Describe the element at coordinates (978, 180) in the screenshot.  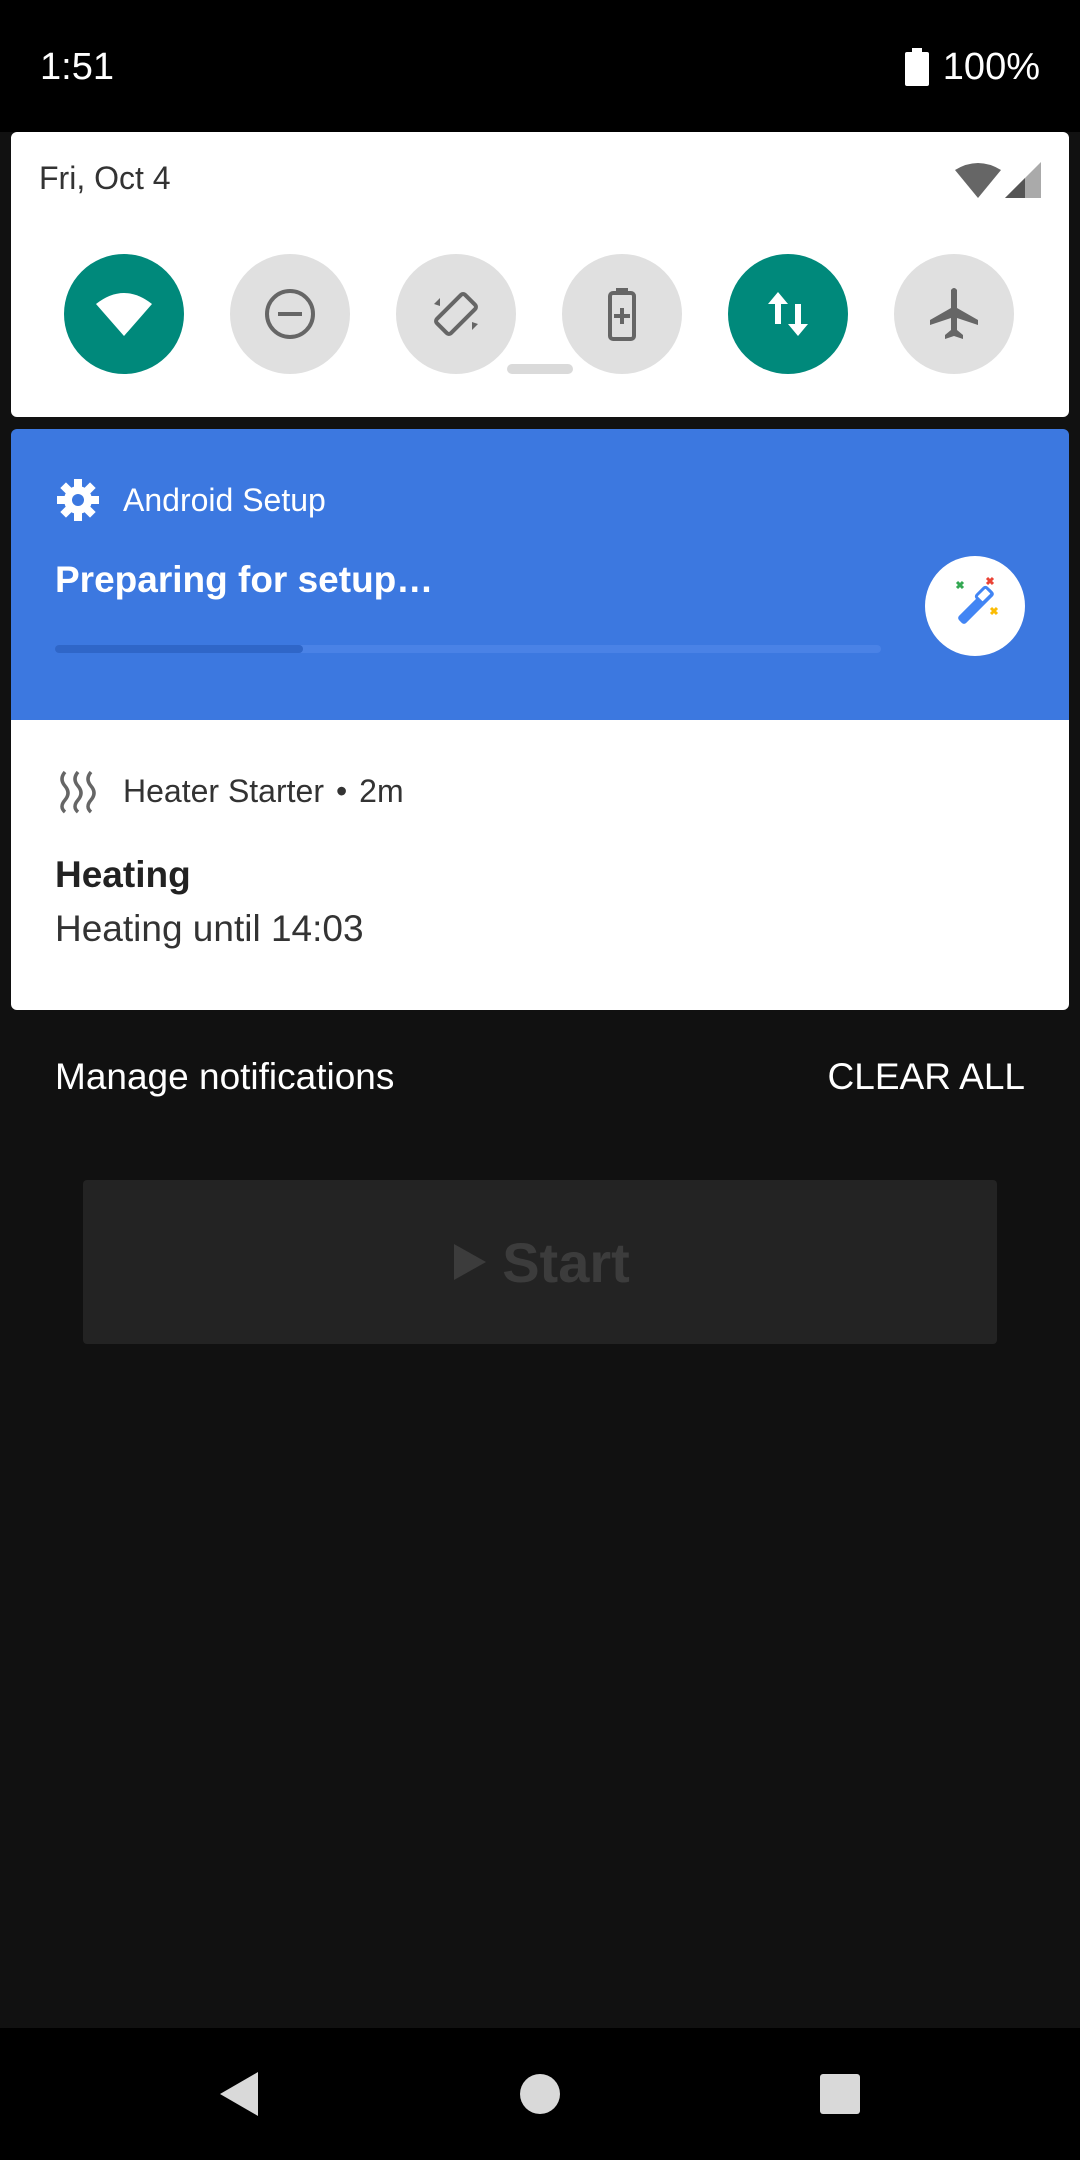
I see `wifi-signal-icon` at that location.